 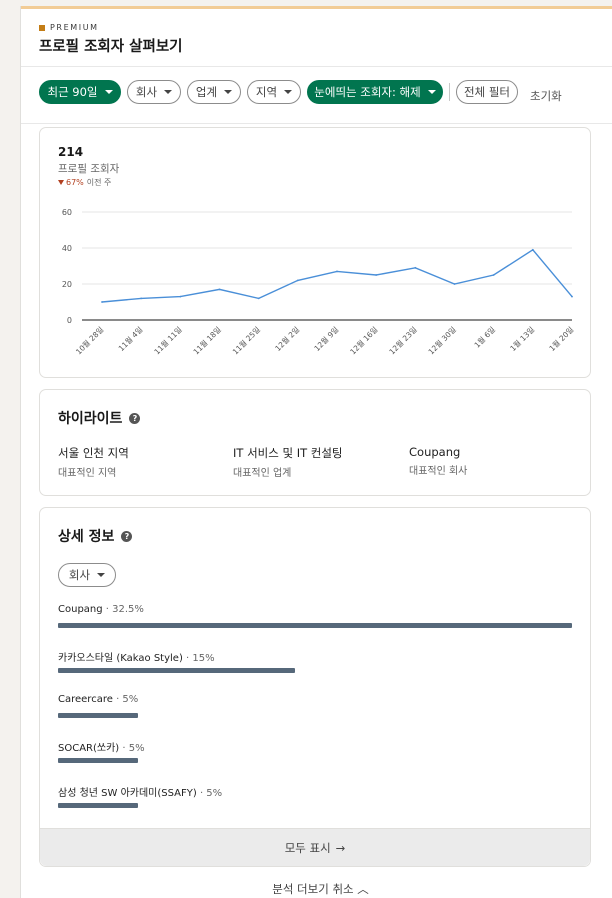 I want to click on y-tick-label: 20, so click(x=67, y=284).